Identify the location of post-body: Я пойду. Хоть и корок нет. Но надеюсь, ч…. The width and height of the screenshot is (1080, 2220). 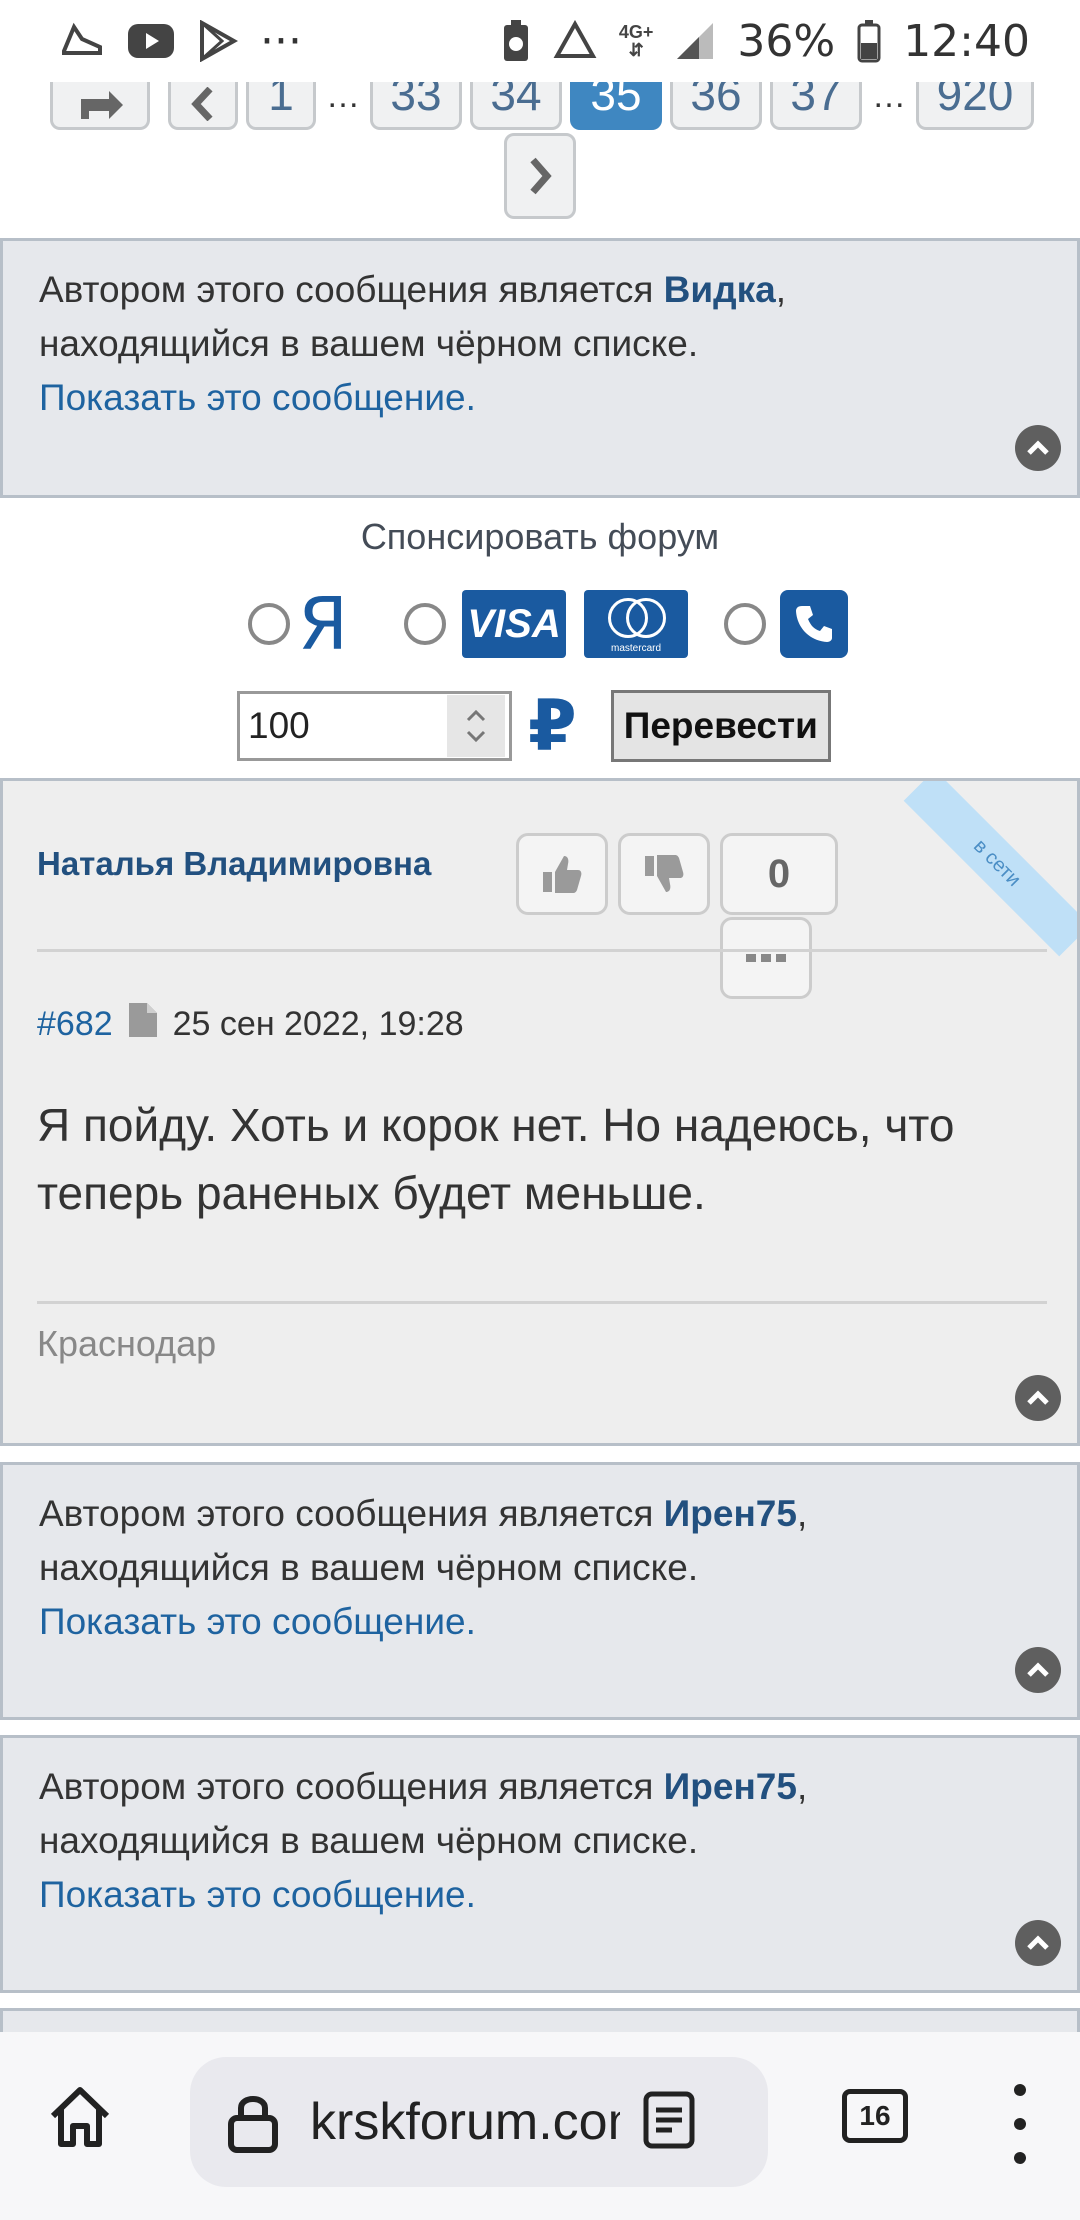
(496, 1159).